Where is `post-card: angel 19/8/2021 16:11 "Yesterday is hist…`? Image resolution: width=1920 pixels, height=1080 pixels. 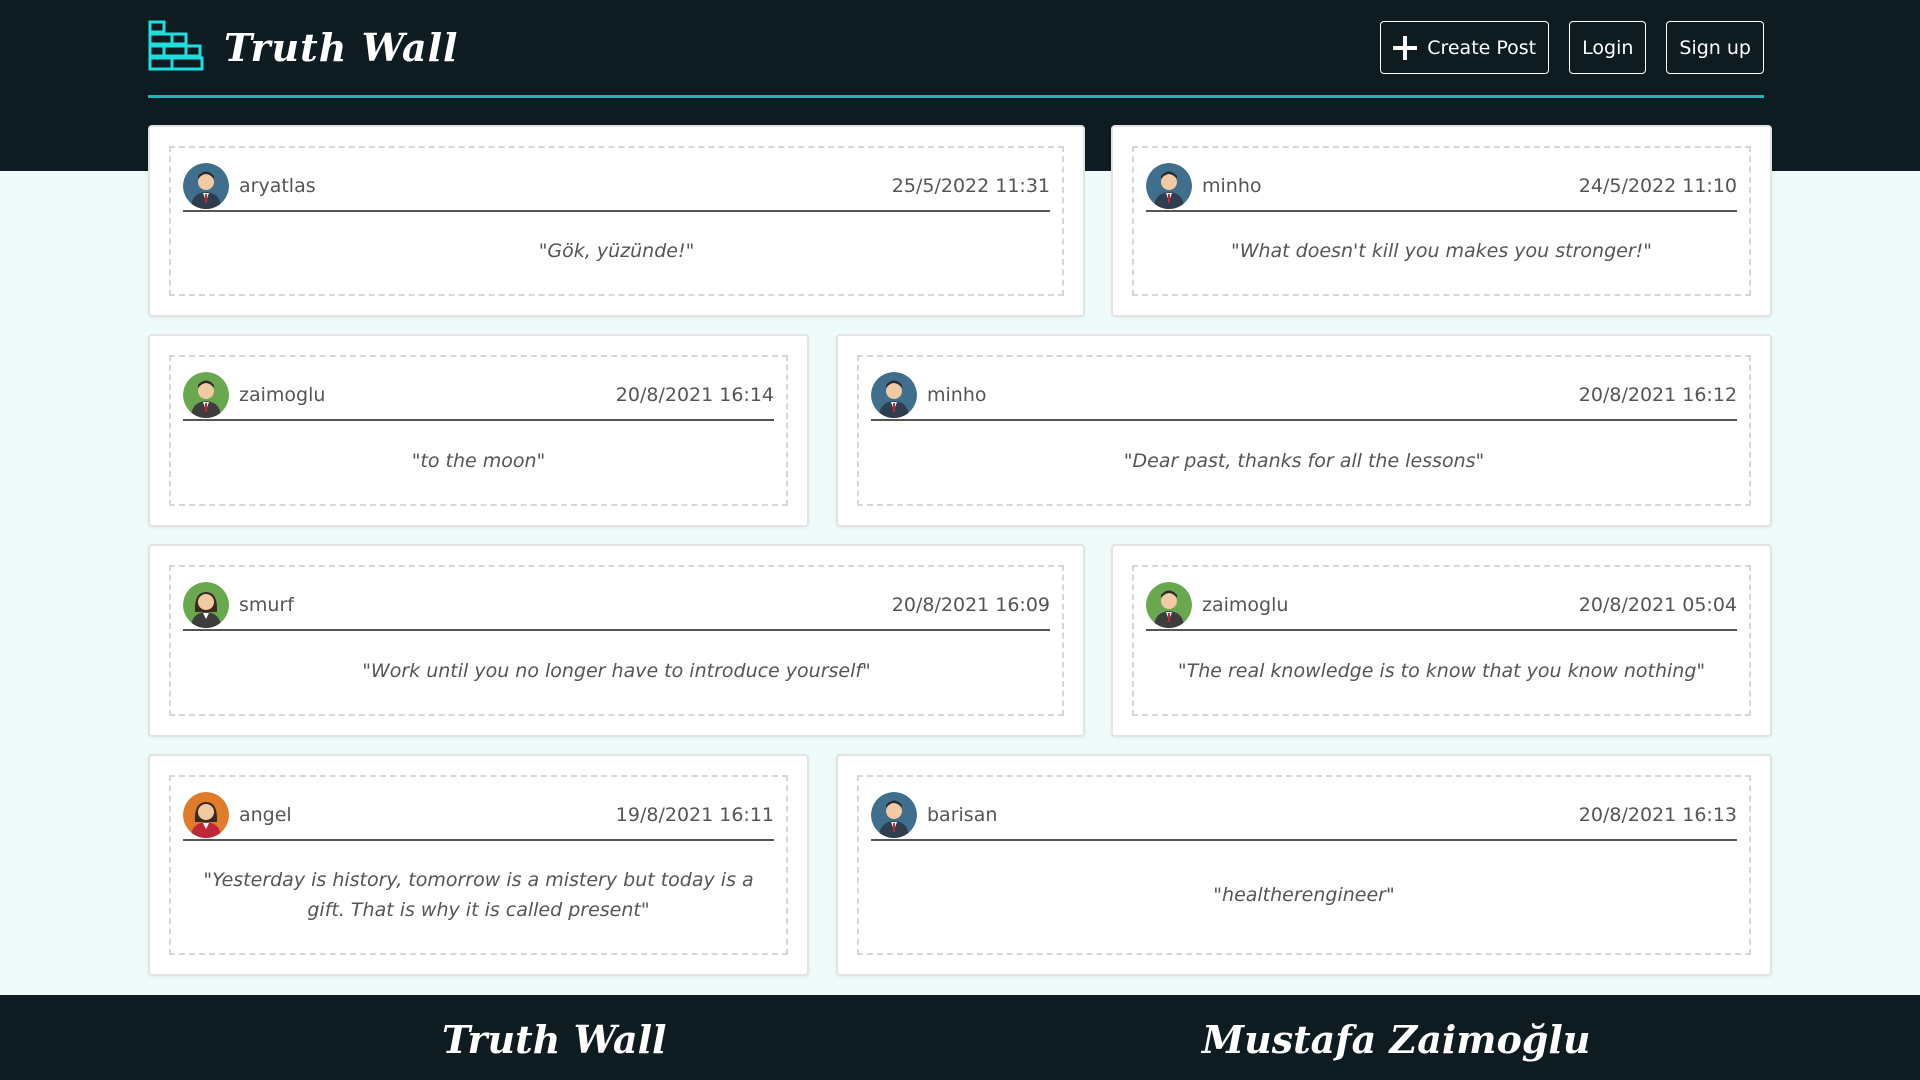
post-card: angel 19/8/2021 16:11 "Yesterday is hist… is located at coordinates (478, 865).